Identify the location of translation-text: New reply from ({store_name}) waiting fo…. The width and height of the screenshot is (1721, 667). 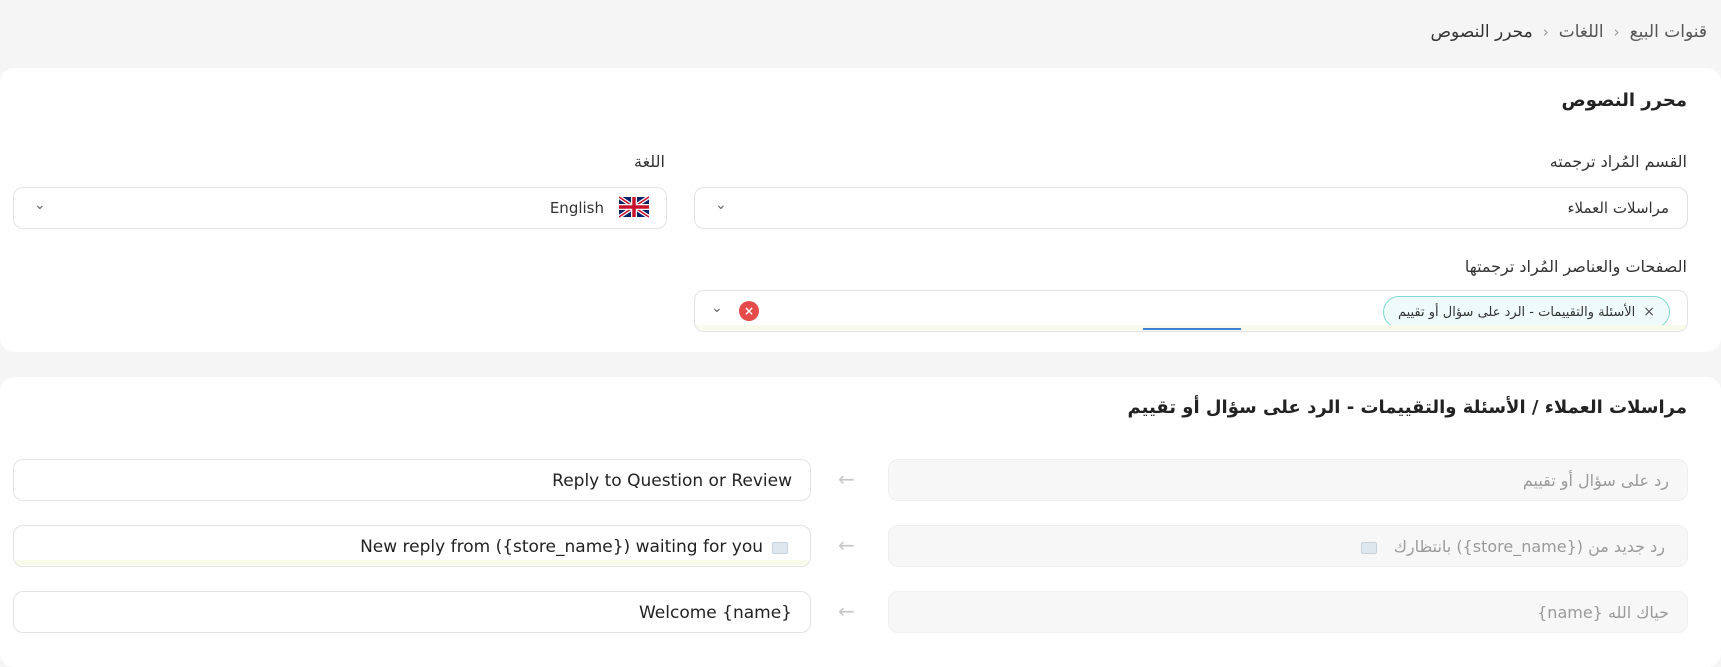
(561, 547).